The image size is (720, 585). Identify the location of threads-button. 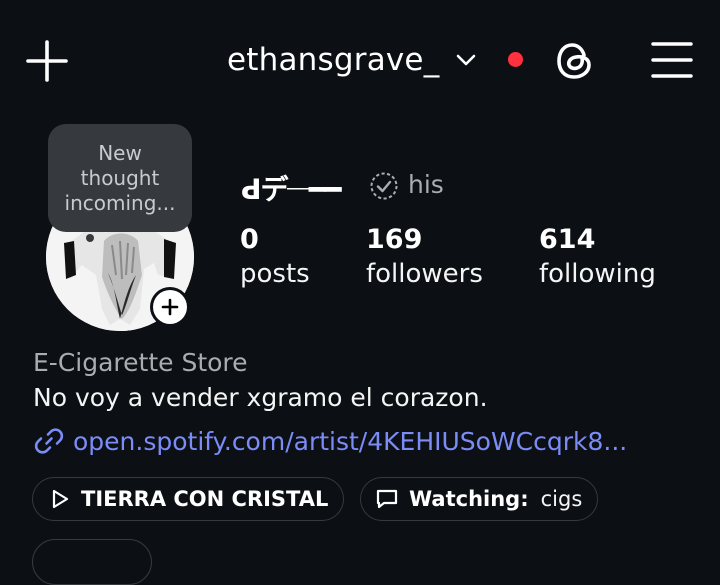
(575, 61).